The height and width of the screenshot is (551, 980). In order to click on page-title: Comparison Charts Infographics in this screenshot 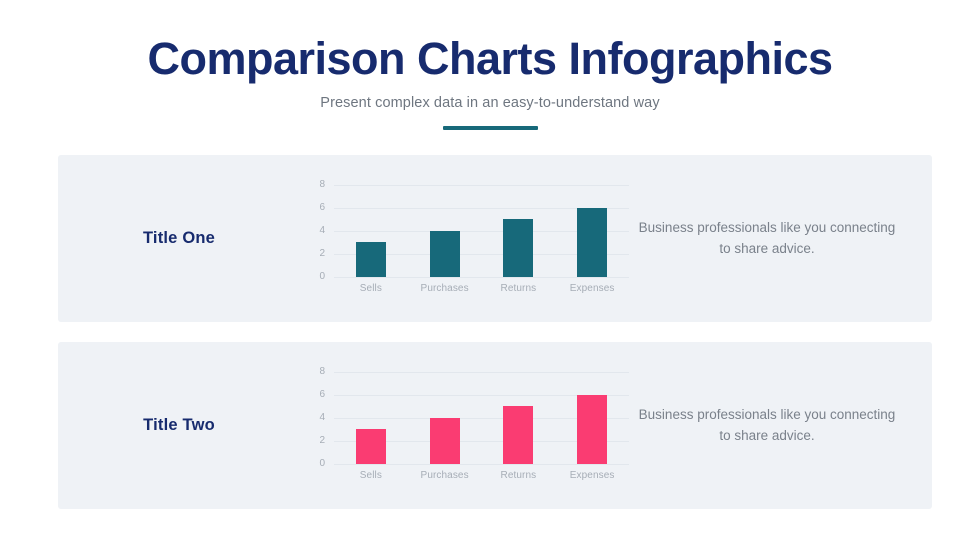, I will do `click(490, 58)`.